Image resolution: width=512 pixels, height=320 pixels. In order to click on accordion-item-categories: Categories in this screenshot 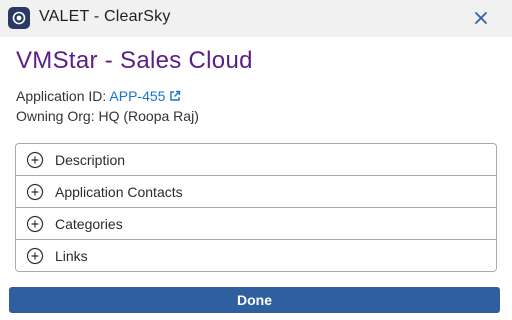, I will do `click(256, 224)`.